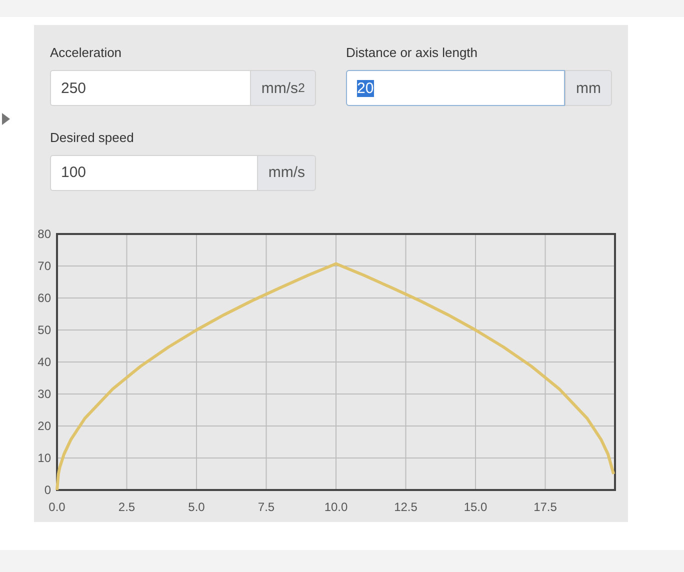 Image resolution: width=684 pixels, height=572 pixels. What do you see at coordinates (47, 490) in the screenshot?
I see `tick-label: 0` at bounding box center [47, 490].